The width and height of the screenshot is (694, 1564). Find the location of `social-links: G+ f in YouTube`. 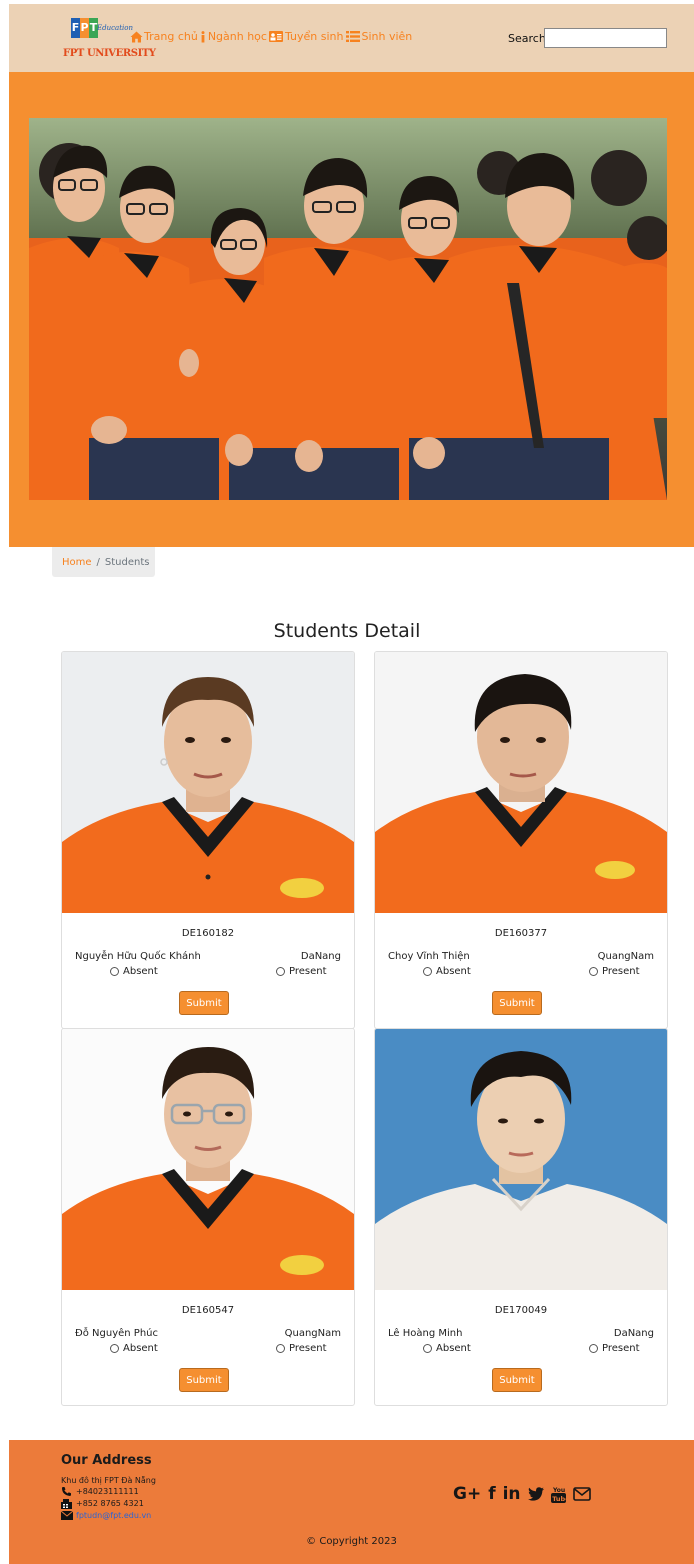

social-links: G+ f in YouTube is located at coordinates (522, 1494).